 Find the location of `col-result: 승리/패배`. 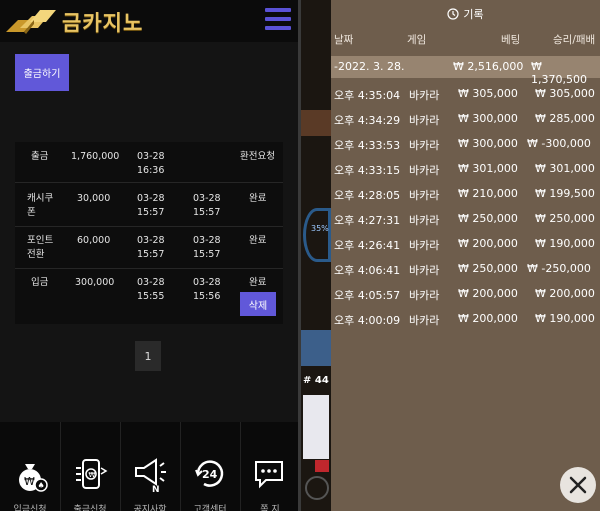

col-result: 승리/패배 is located at coordinates (574, 40).